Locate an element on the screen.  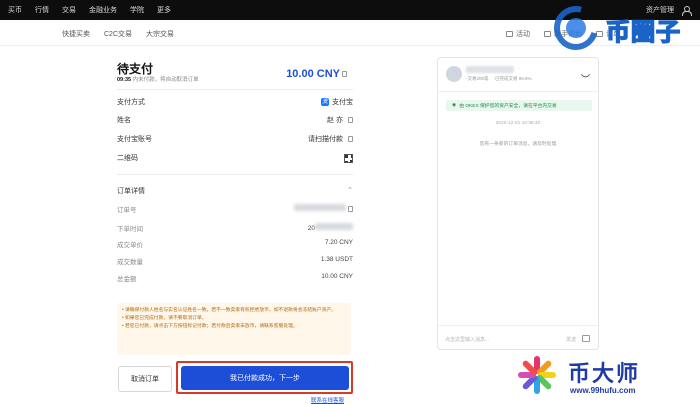
qr-code-label: 二维码 is located at coordinates (127, 158).